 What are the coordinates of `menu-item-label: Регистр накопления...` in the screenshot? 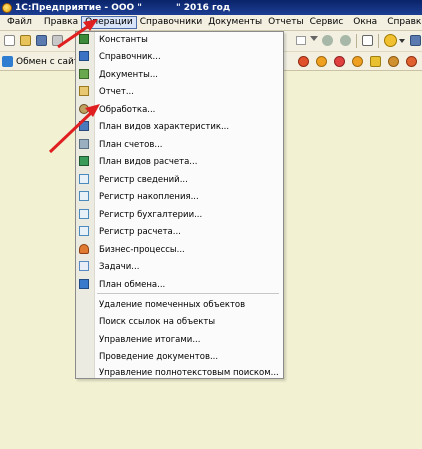 It's located at (149, 196).